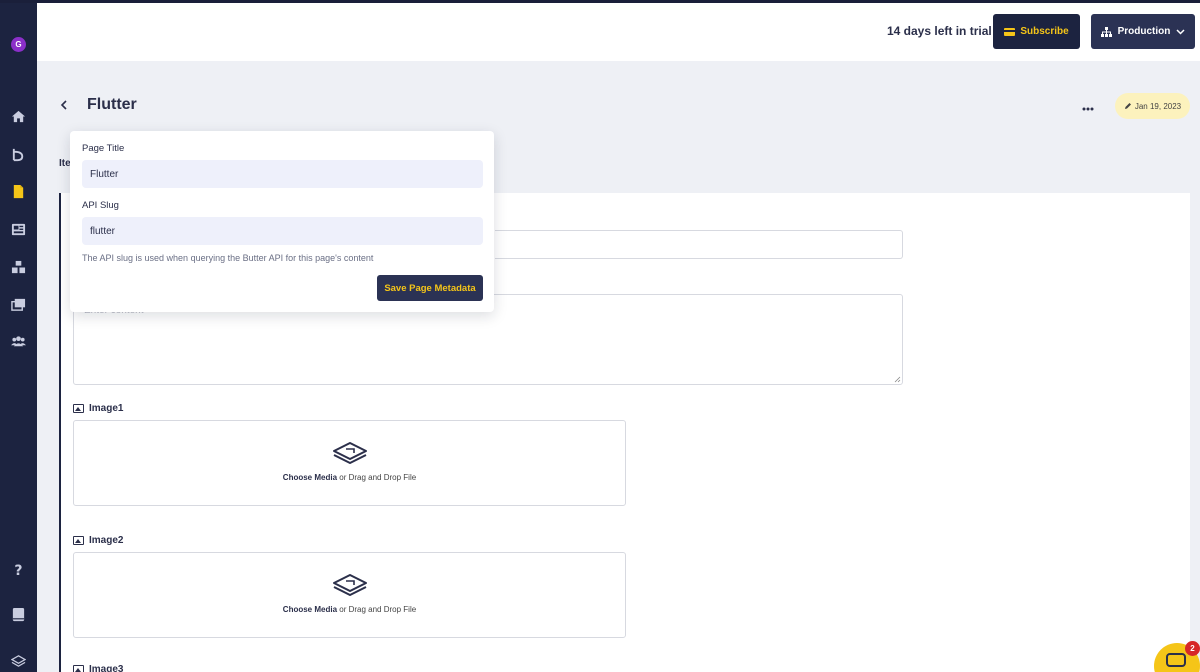 Image resolution: width=1200 pixels, height=672 pixels. I want to click on blog-icon, so click(18, 154).